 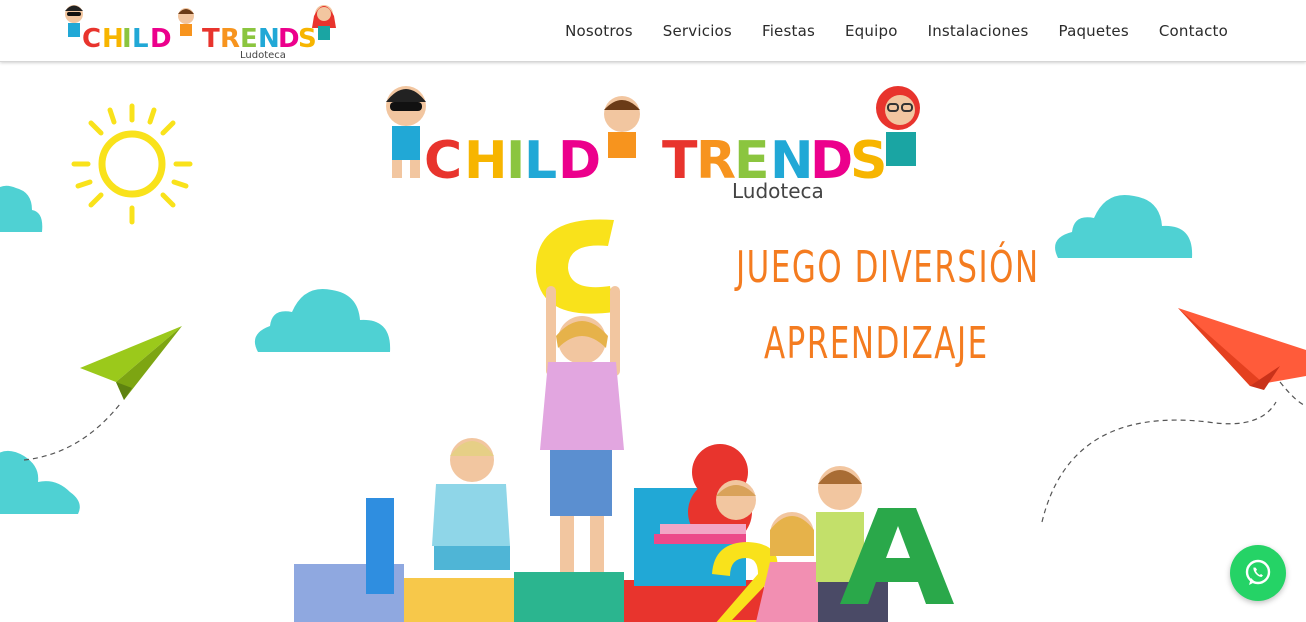 What do you see at coordinates (1094, 31) in the screenshot?
I see `nav-item-paquetes: Paquetes` at bounding box center [1094, 31].